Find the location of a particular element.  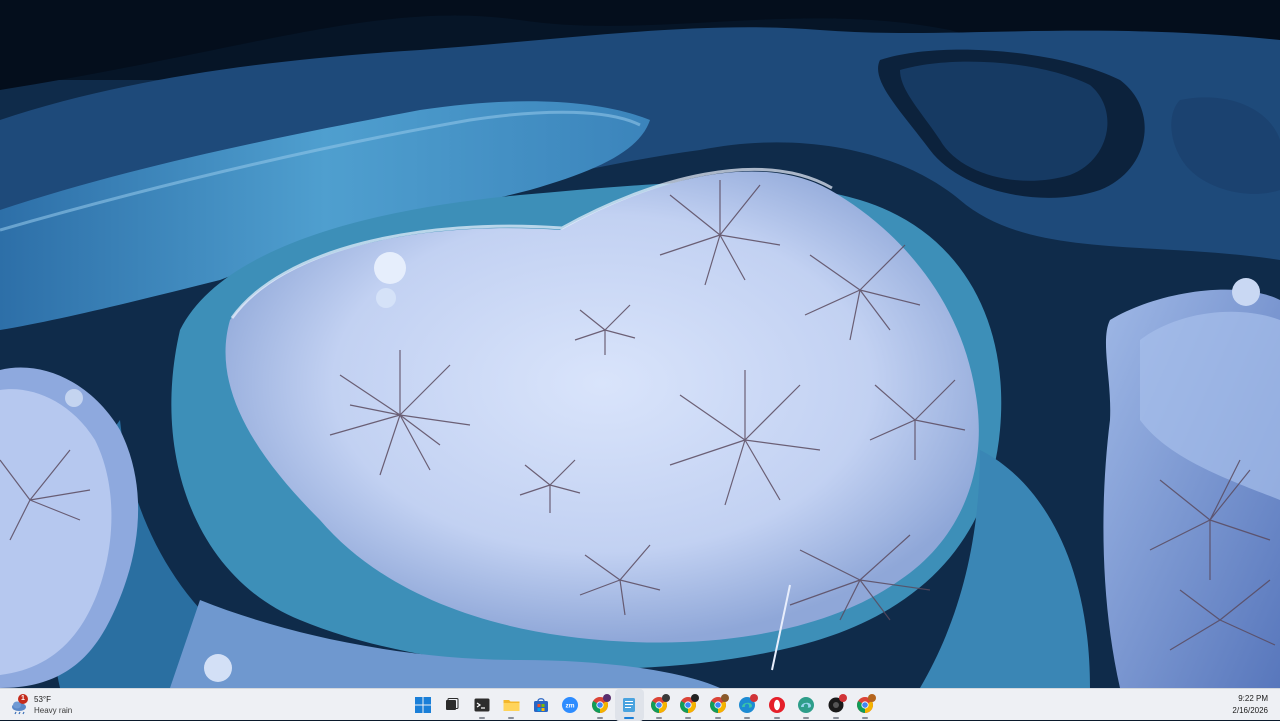

opera-button is located at coordinates (777, 705).